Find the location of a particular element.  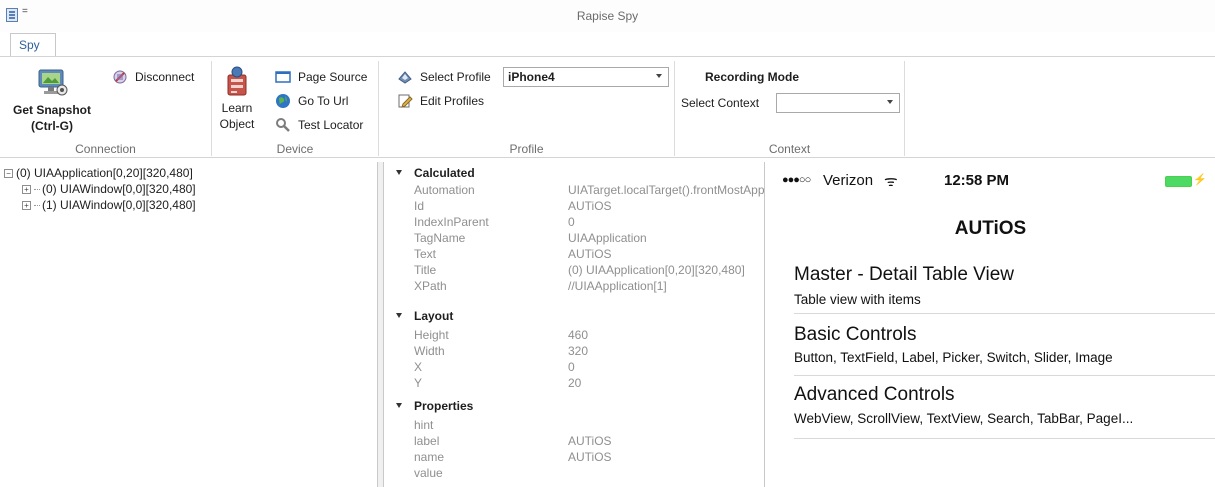

profile-select: iPhone4 is located at coordinates (586, 77).